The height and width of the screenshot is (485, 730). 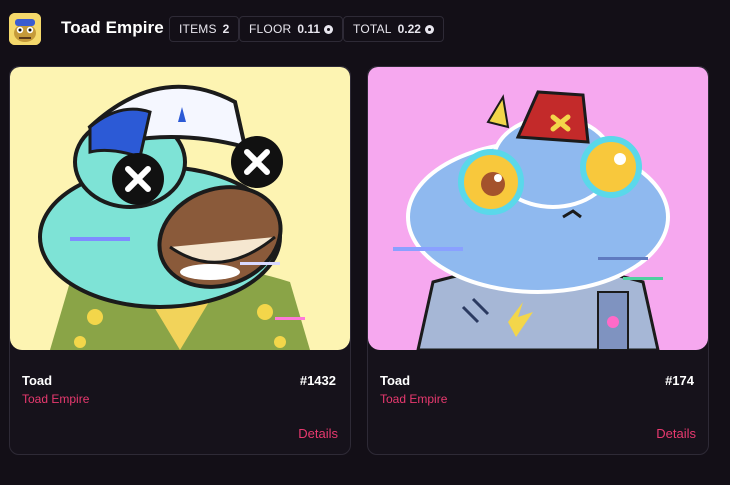 What do you see at coordinates (317, 380) in the screenshot?
I see `nft-number: #1432` at bounding box center [317, 380].